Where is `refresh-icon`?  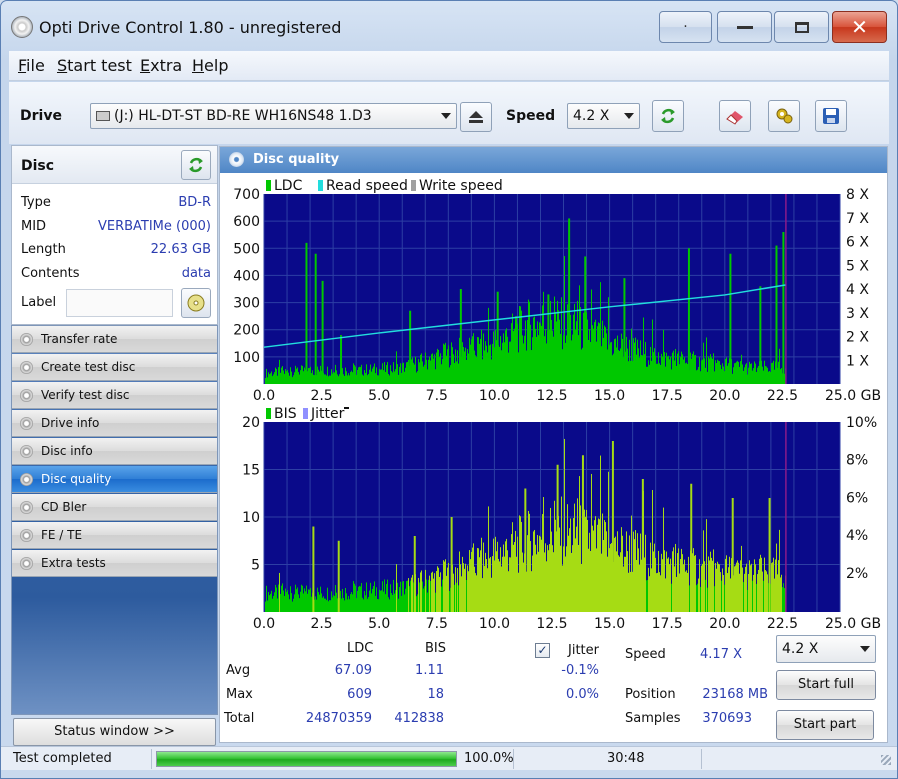
refresh-icon is located at coordinates (196, 165).